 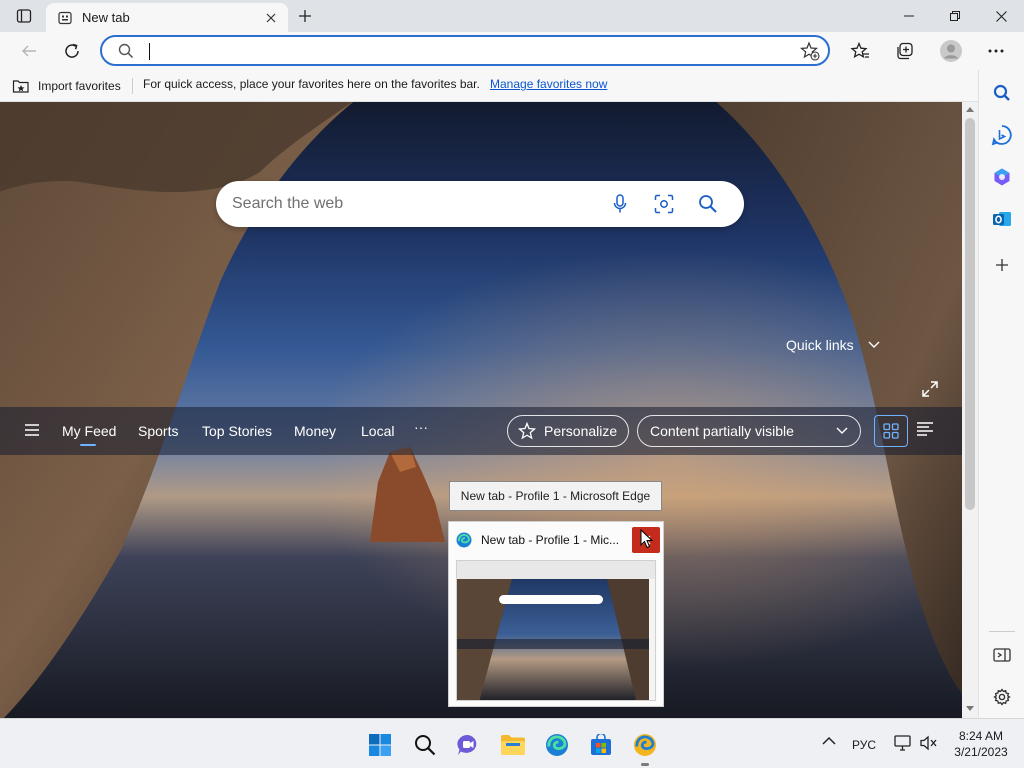 What do you see at coordinates (315, 431) in the screenshot?
I see `feed-tab-money: Money` at bounding box center [315, 431].